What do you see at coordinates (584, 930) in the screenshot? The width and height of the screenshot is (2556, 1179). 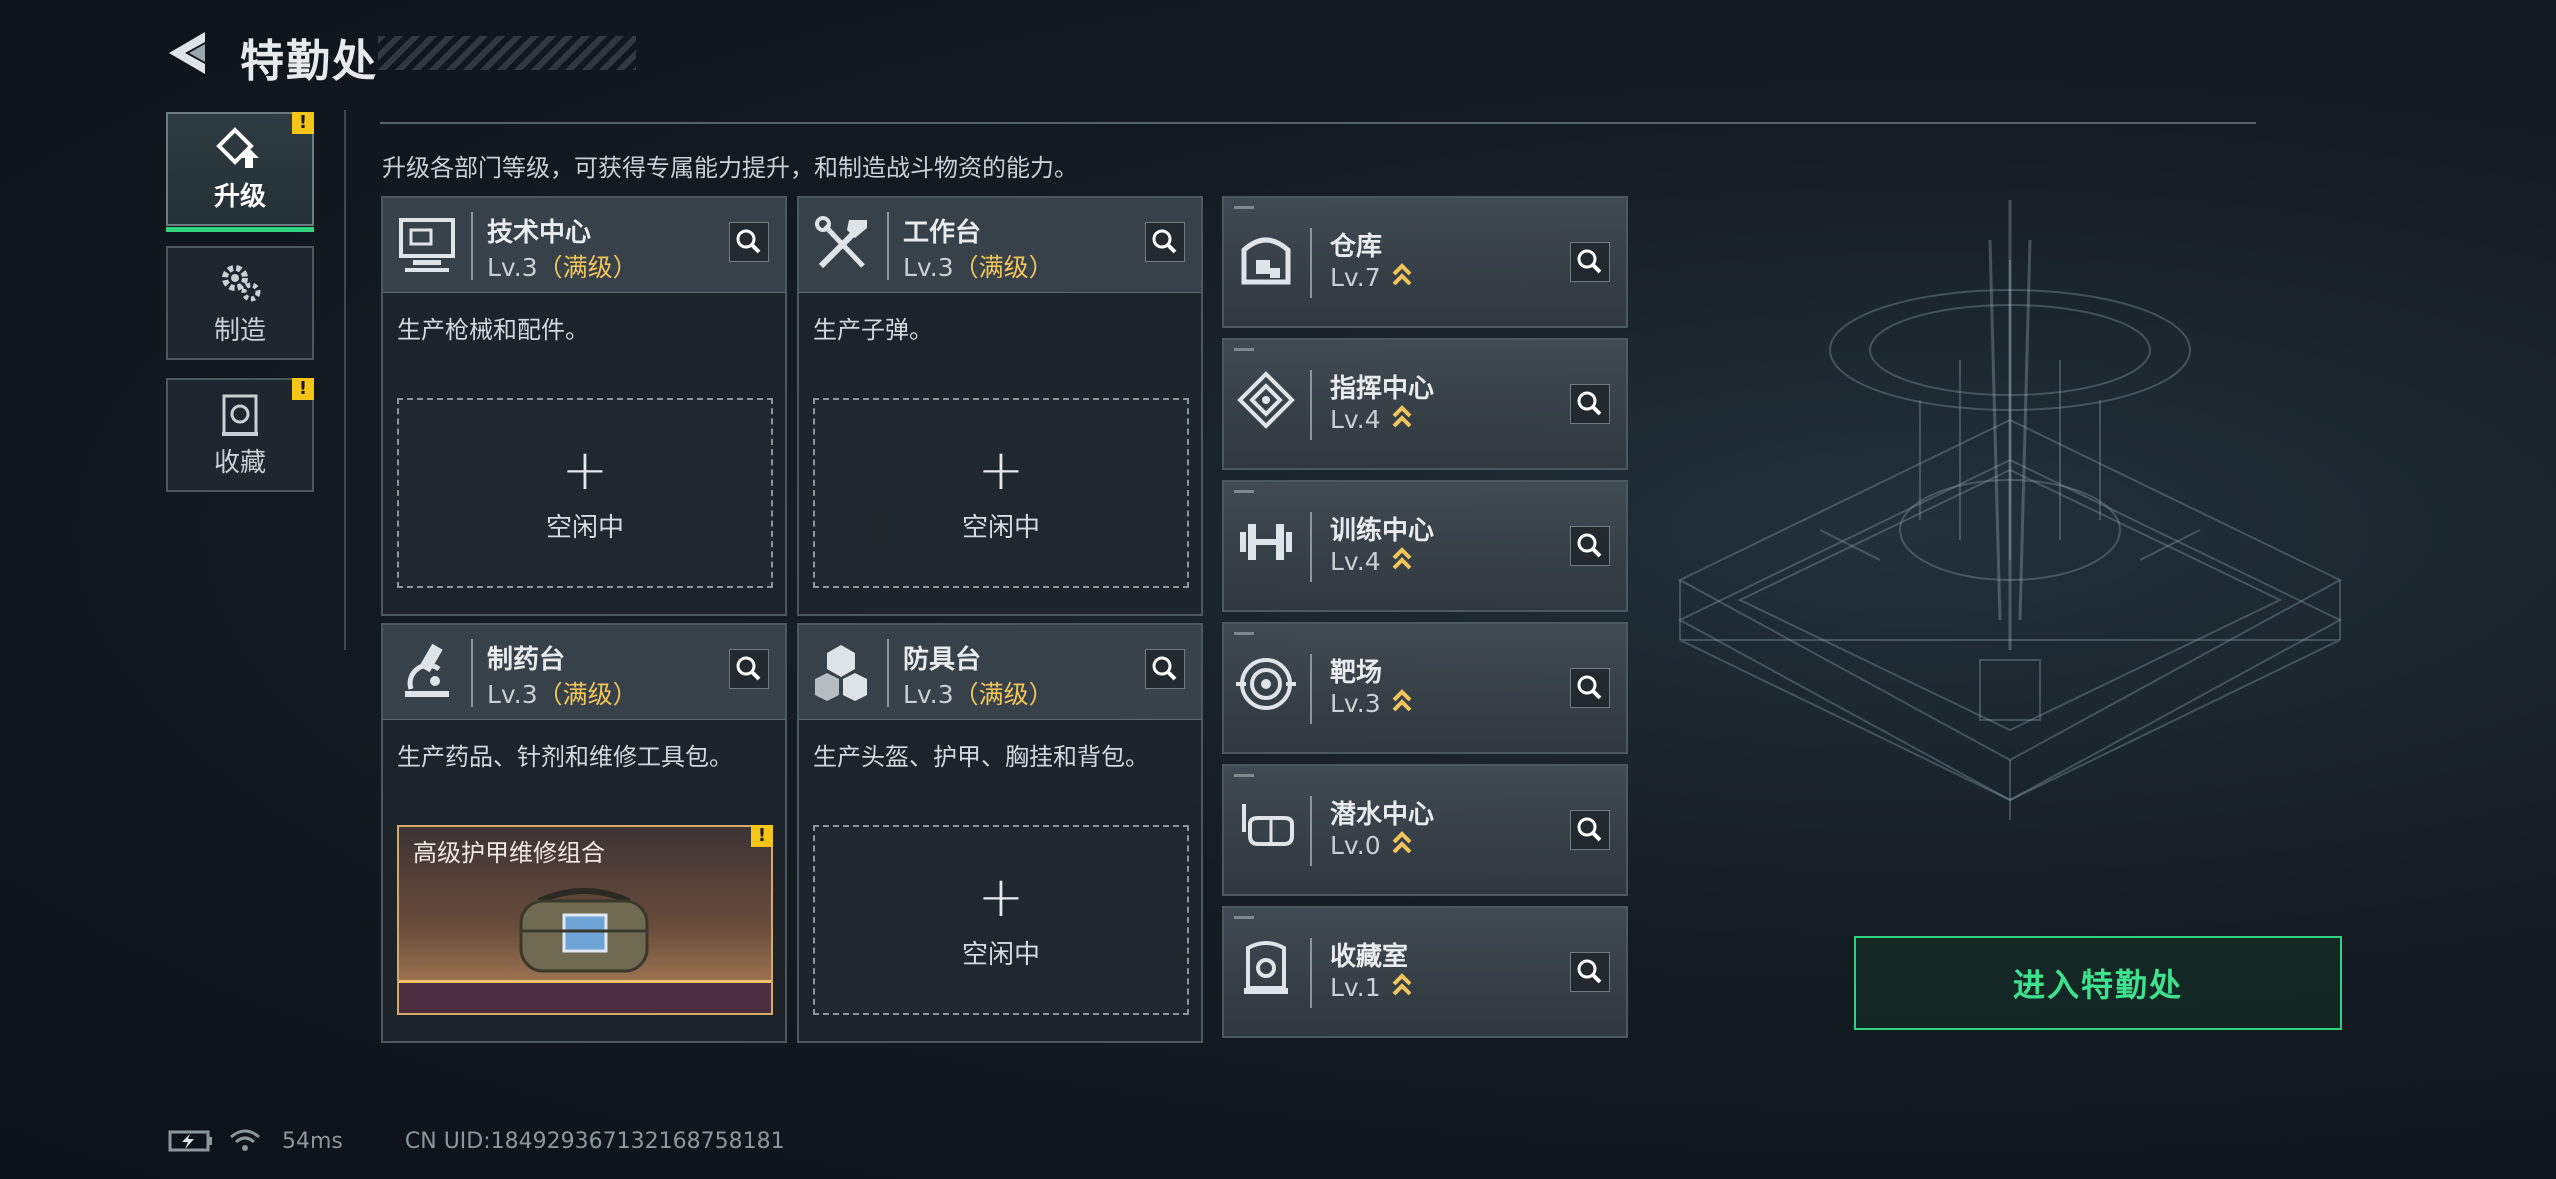 I see `repair-kit-bag-image` at bounding box center [584, 930].